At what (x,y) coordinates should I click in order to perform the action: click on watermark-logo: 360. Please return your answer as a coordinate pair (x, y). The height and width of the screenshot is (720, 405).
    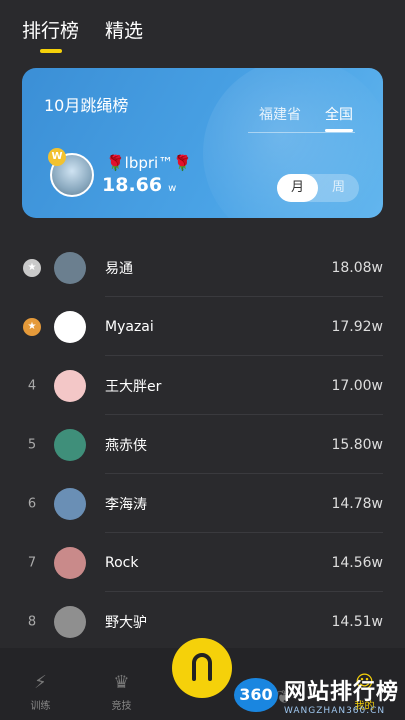
    Looking at the image, I should click on (255, 695).